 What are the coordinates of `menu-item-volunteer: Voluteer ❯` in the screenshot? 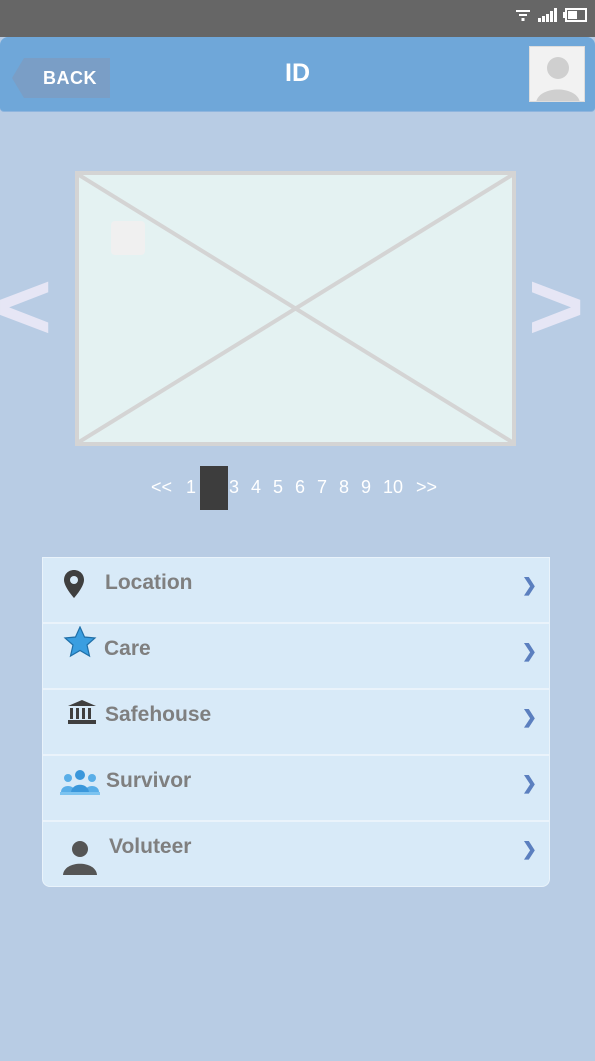 It's located at (296, 855).